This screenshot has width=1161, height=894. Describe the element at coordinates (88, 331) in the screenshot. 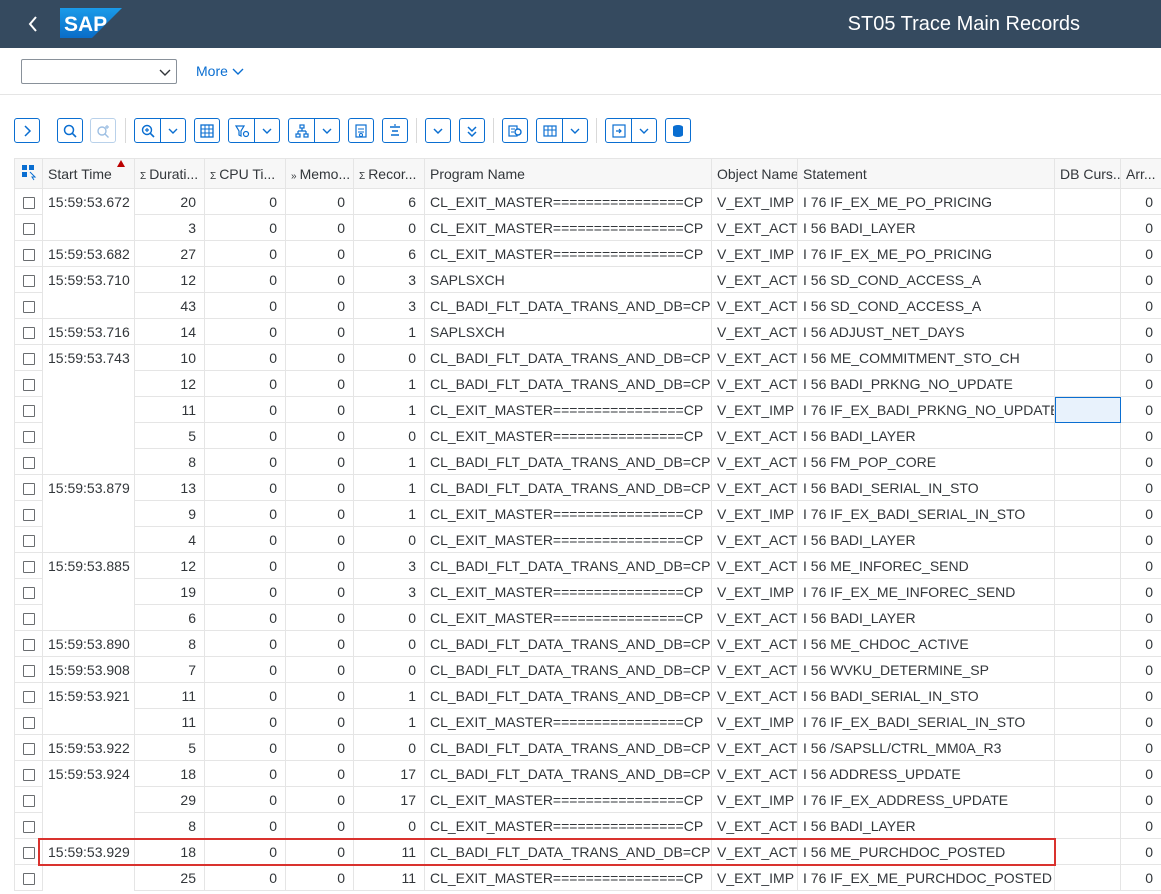

I see `start-time-cell: 15:59:53.716` at that location.